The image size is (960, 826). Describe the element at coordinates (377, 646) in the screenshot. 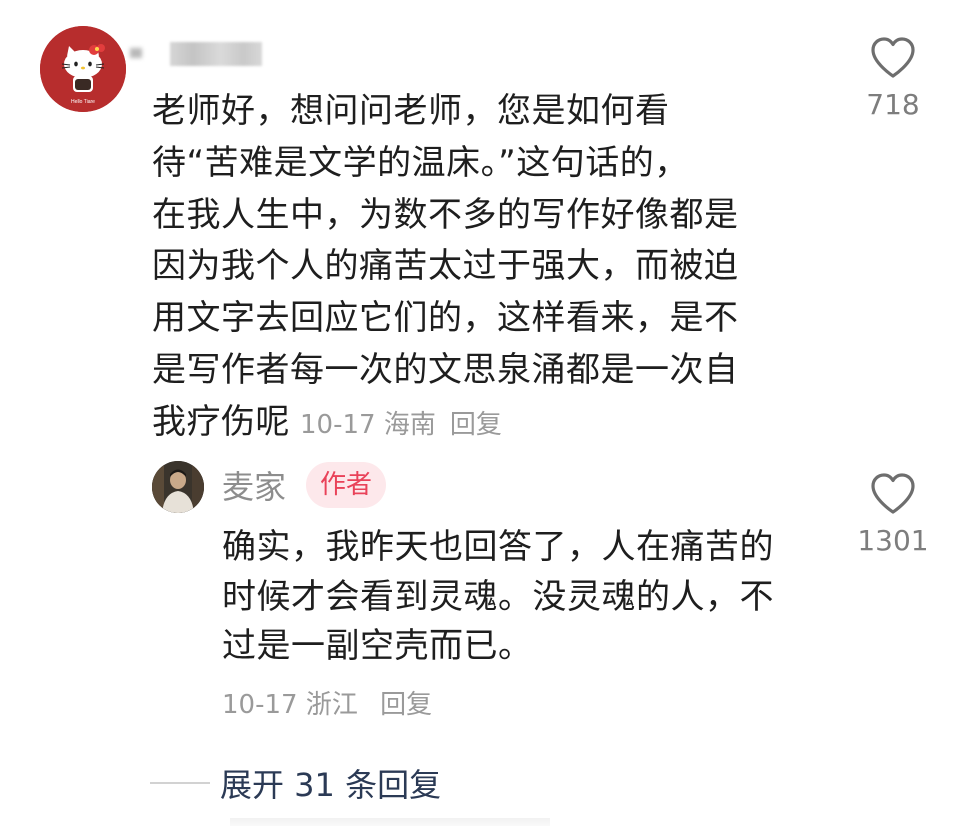

I see `reply-line: 过是一副空壳而已。` at that location.